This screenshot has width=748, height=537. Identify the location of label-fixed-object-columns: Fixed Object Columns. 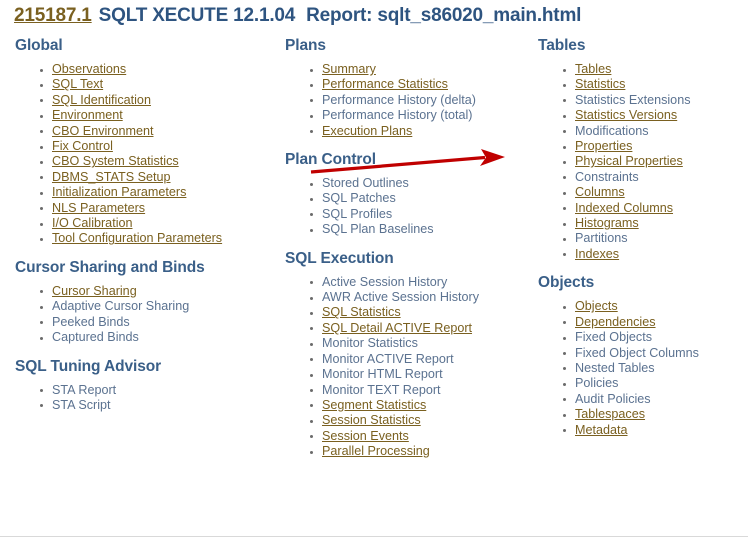
(637, 352).